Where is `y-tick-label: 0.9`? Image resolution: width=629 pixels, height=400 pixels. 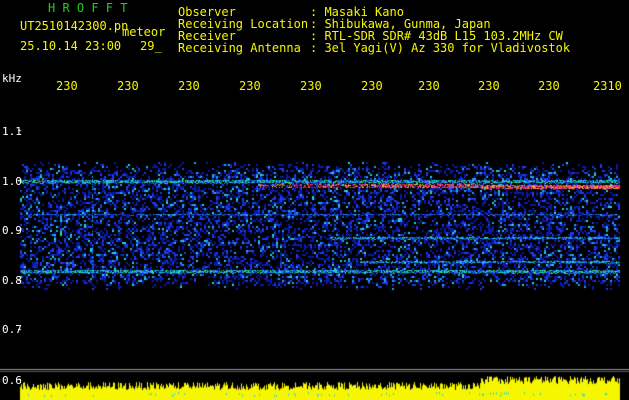
y-tick-label: 0.9 is located at coordinates (12, 230).